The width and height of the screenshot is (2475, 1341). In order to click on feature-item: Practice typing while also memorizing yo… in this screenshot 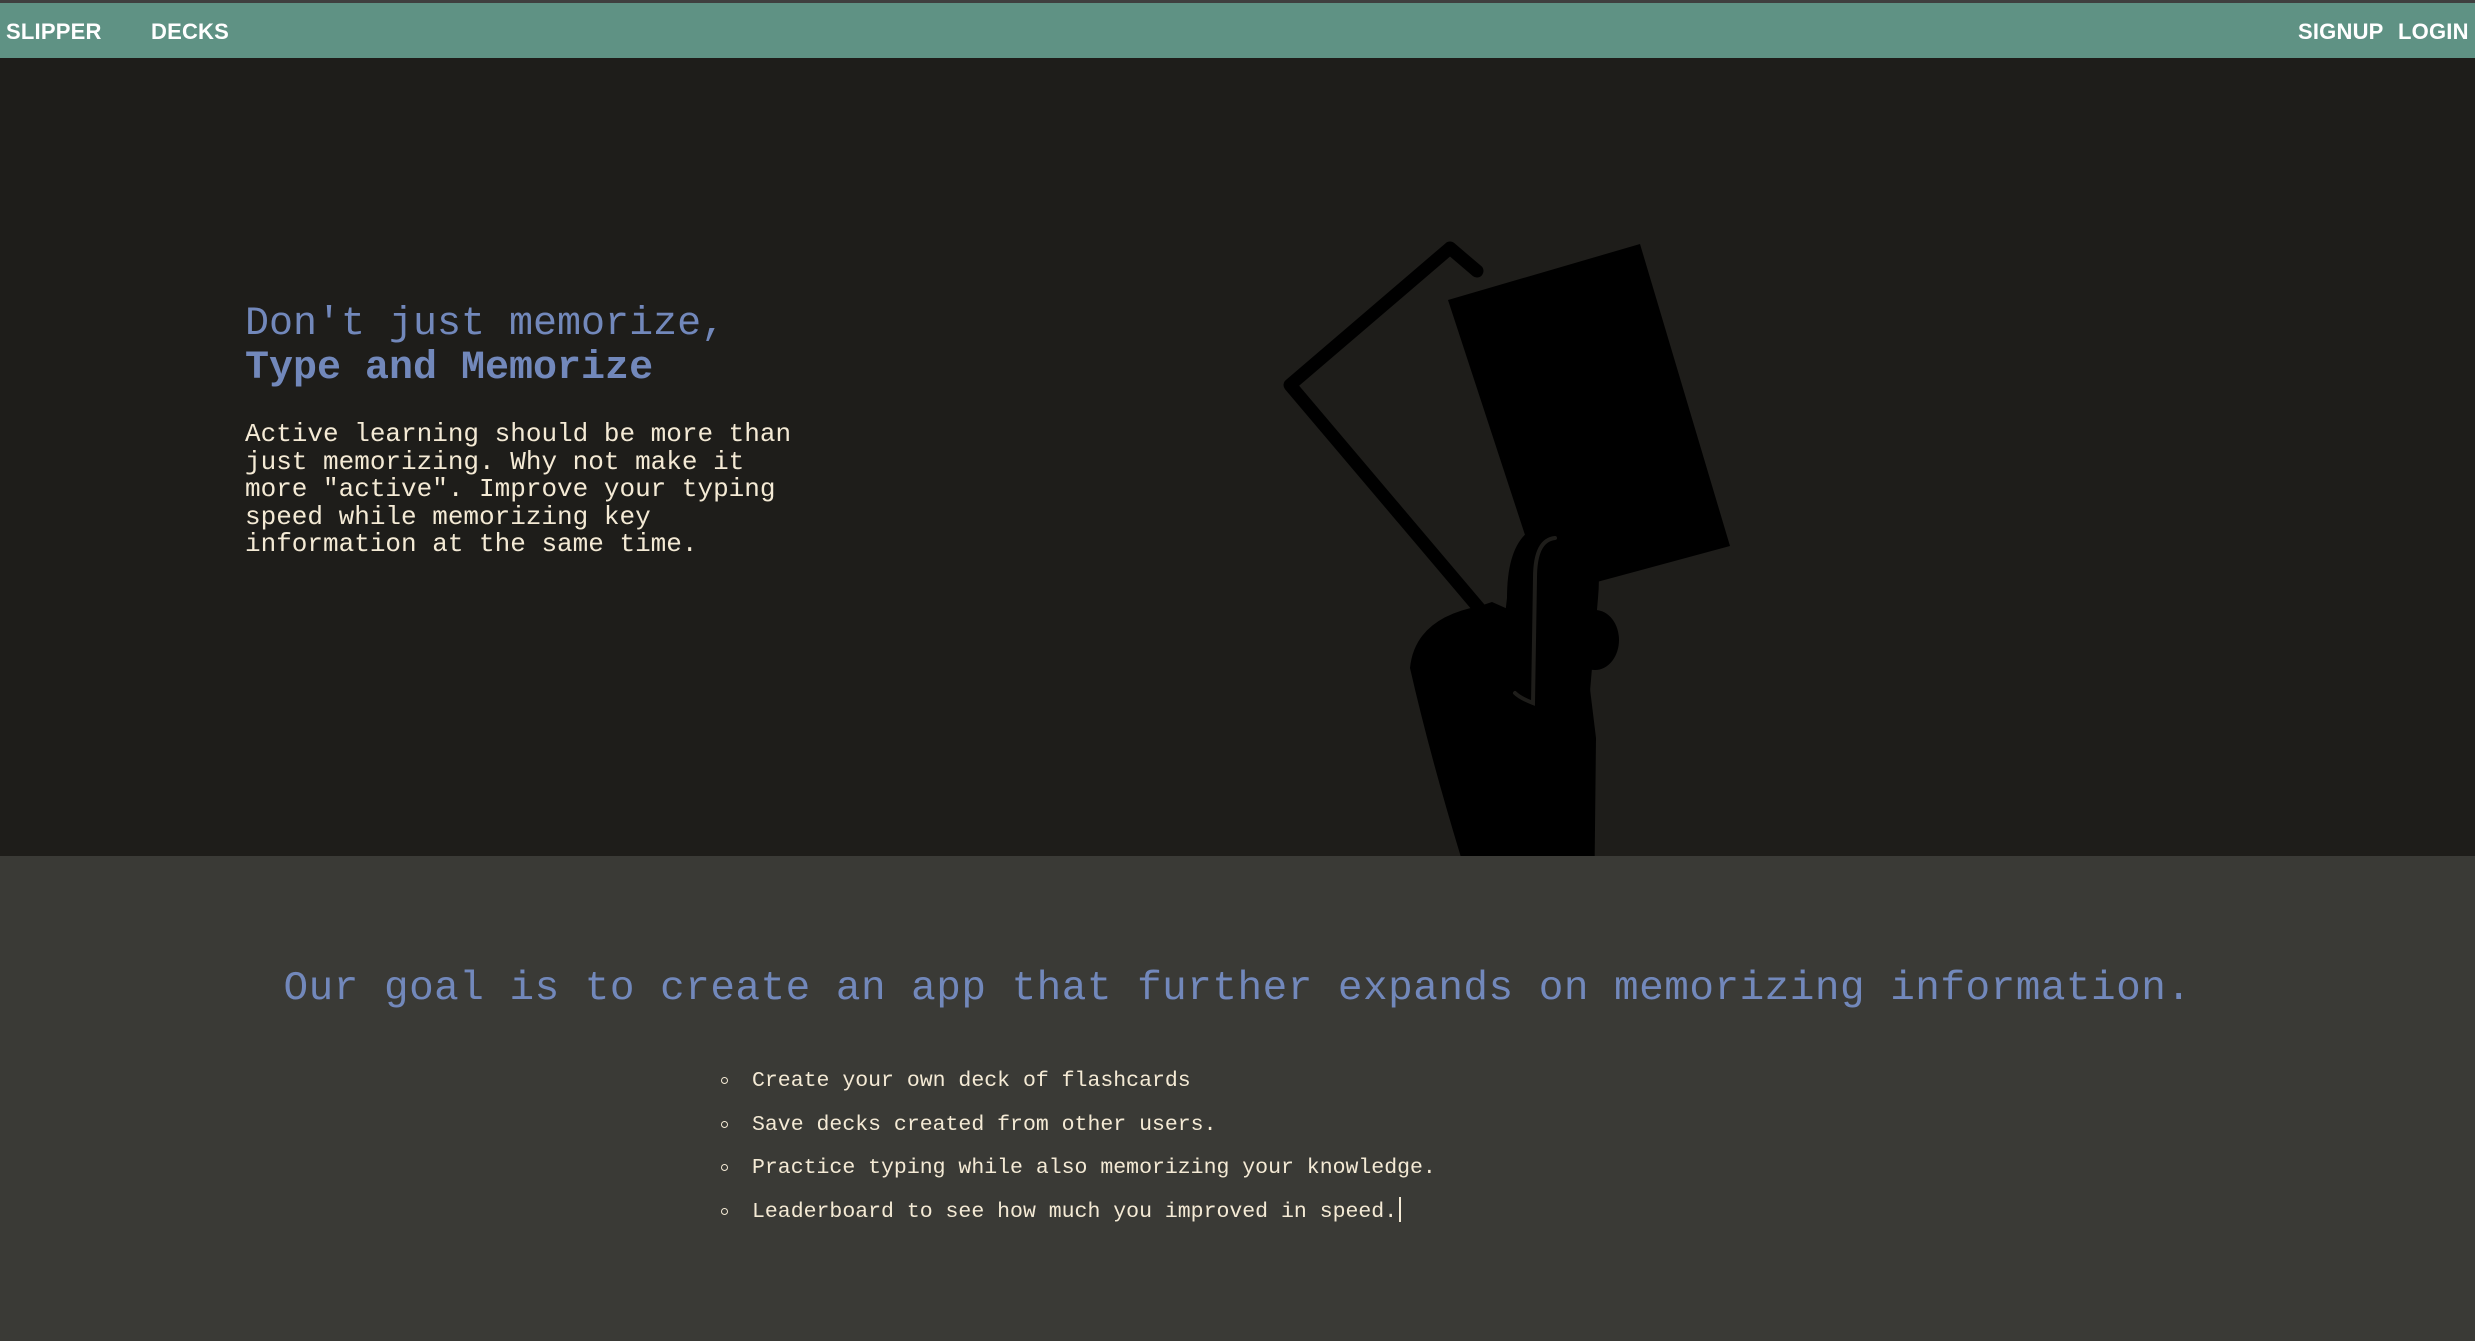, I will do `click(1075, 1175)`.